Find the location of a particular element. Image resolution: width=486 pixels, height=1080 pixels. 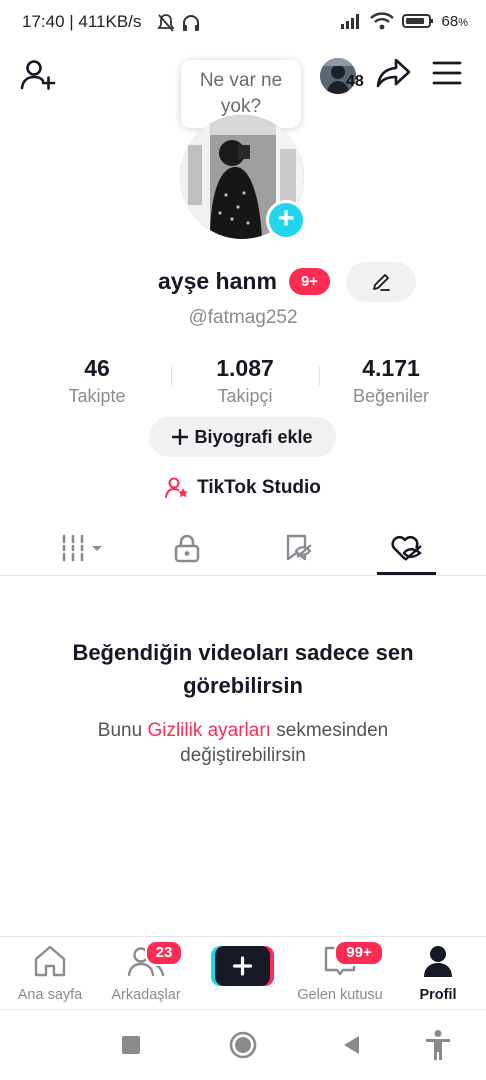

signal-icon is located at coordinates (349, 21).